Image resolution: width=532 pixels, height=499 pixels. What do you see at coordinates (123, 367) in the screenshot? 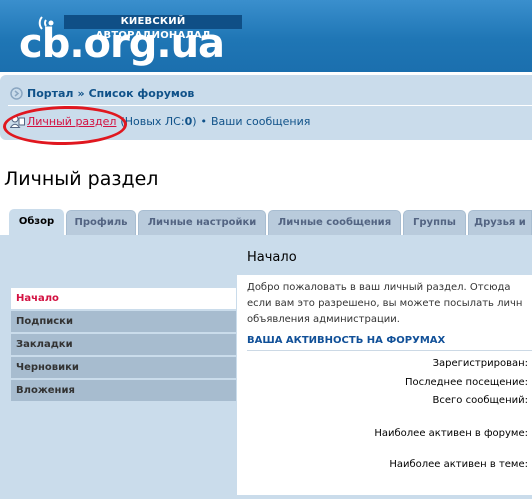
I see `menu-item-drafts: Черновики` at bounding box center [123, 367].